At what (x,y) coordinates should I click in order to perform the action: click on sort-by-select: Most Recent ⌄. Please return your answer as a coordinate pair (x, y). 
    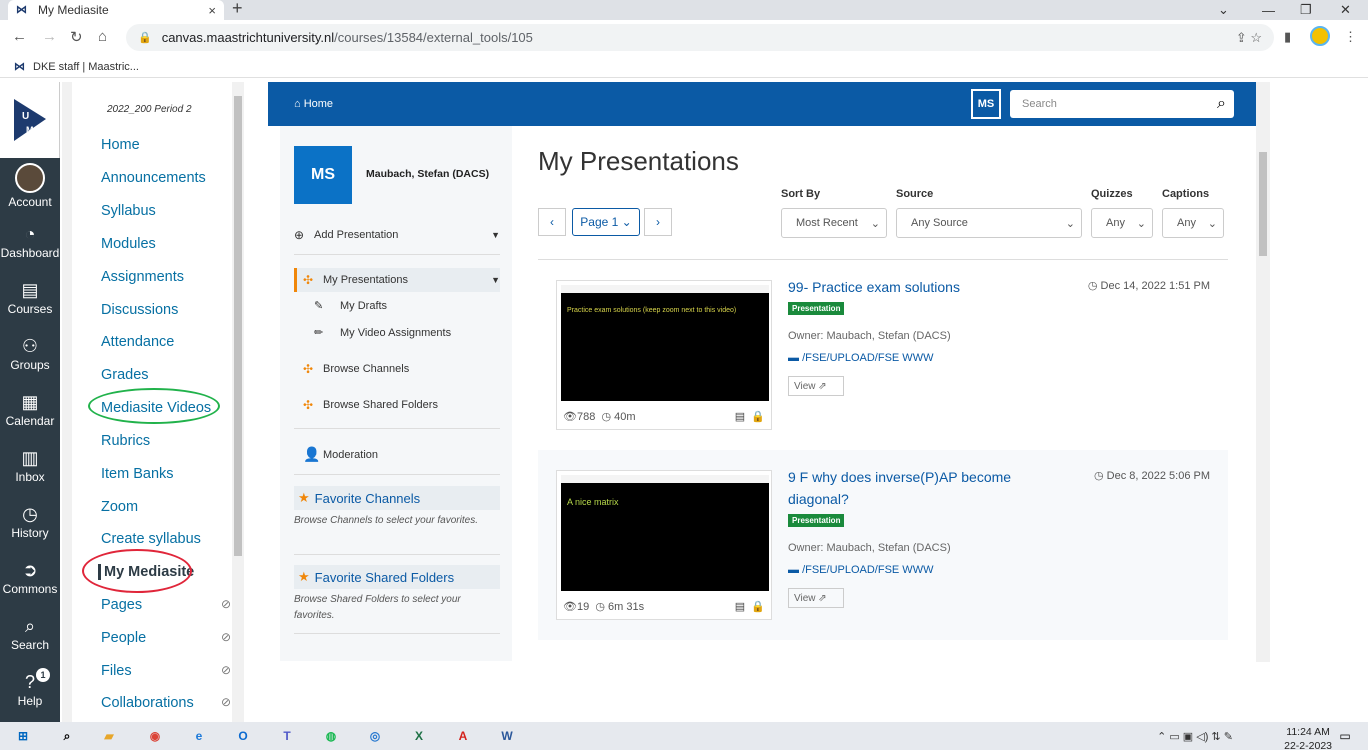
    Looking at the image, I should click on (834, 223).